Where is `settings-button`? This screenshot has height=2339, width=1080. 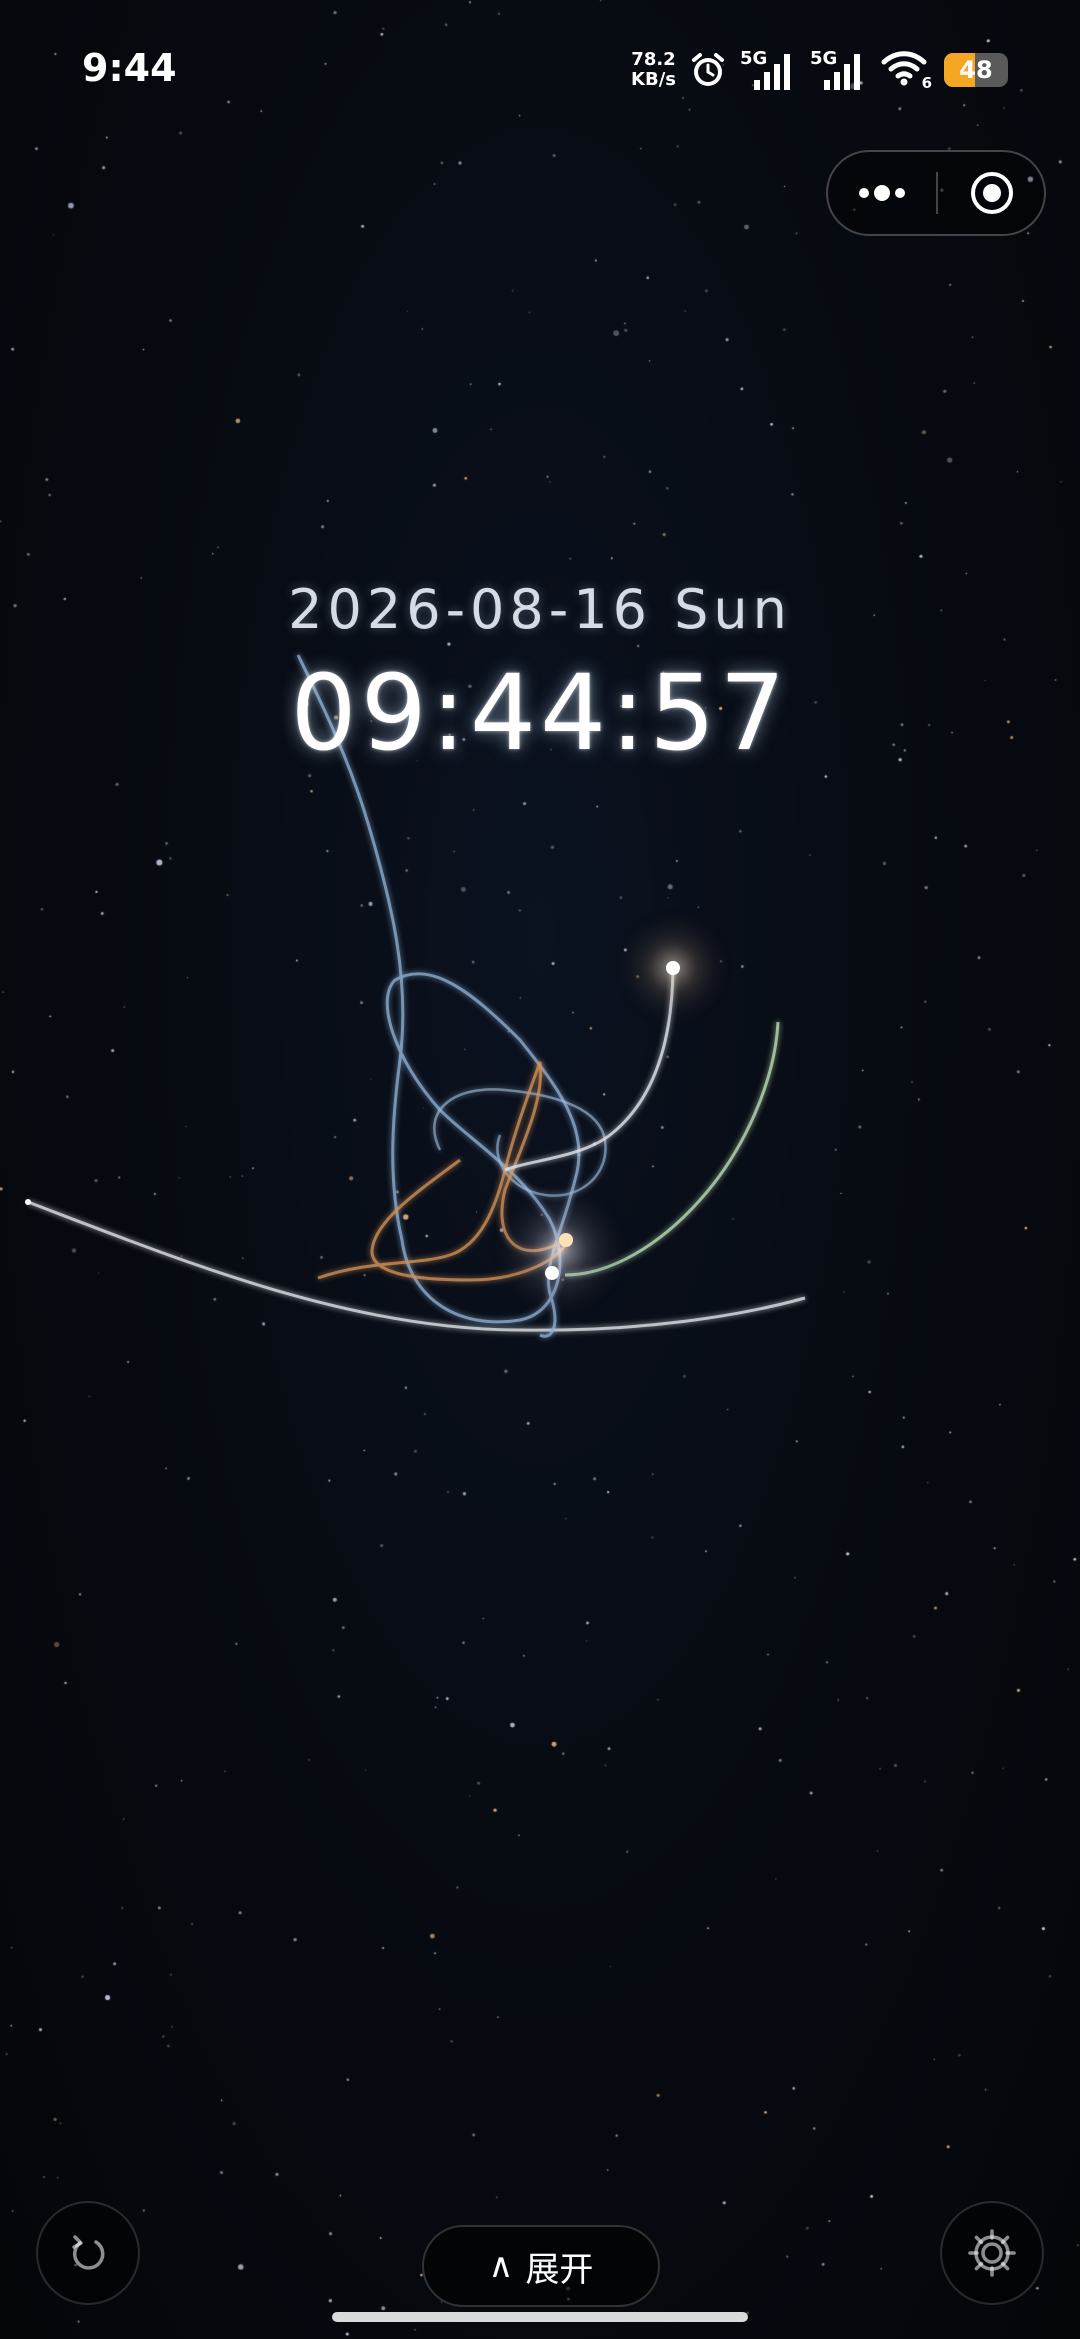 settings-button is located at coordinates (992, 2253).